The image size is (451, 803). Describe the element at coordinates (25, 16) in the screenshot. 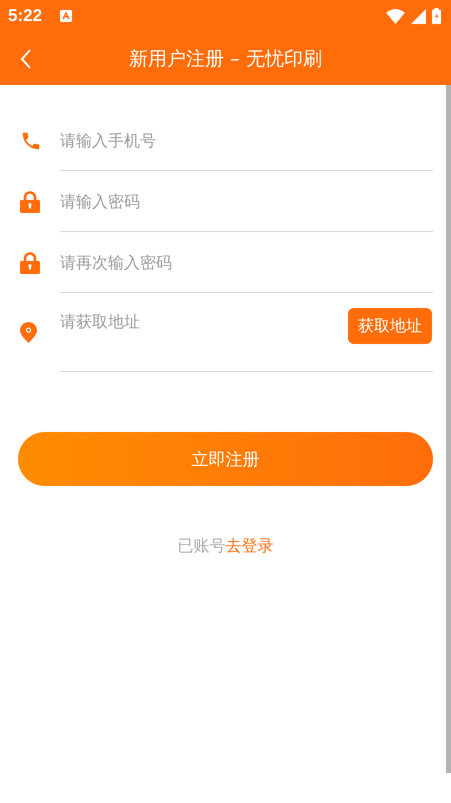

I see `status-time: 5:22` at that location.